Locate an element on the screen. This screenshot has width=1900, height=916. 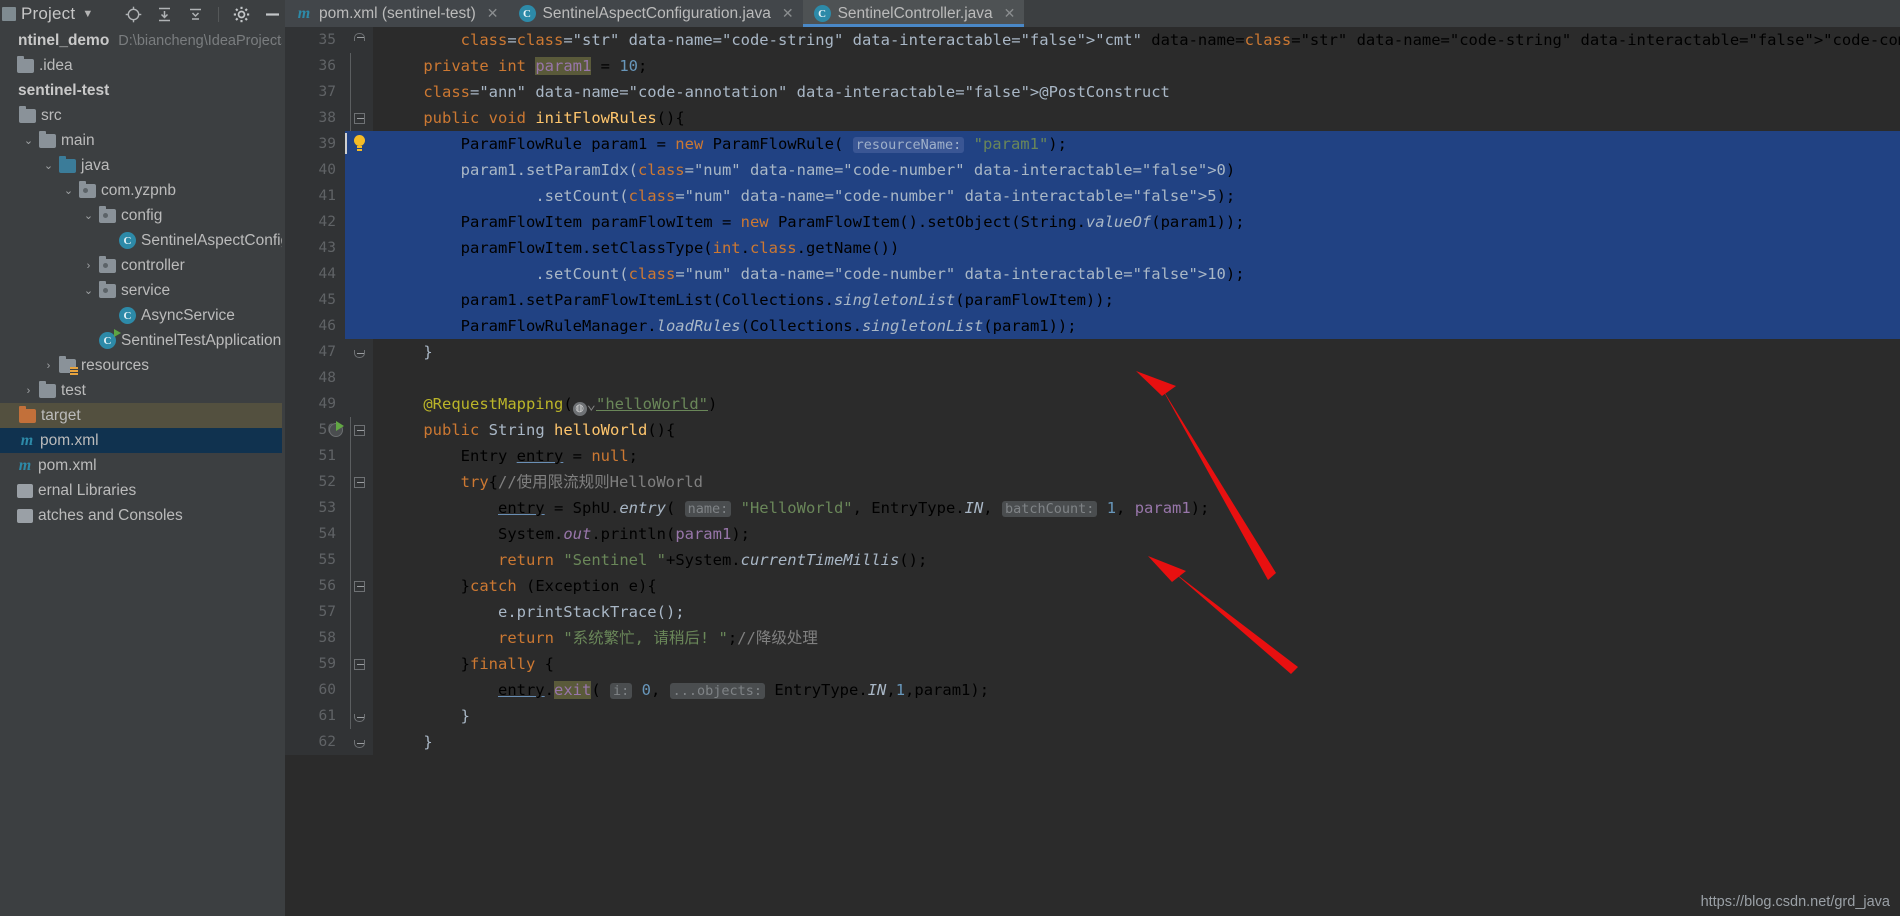
tree-item-config: ⌄ config is located at coordinates (141, 215).